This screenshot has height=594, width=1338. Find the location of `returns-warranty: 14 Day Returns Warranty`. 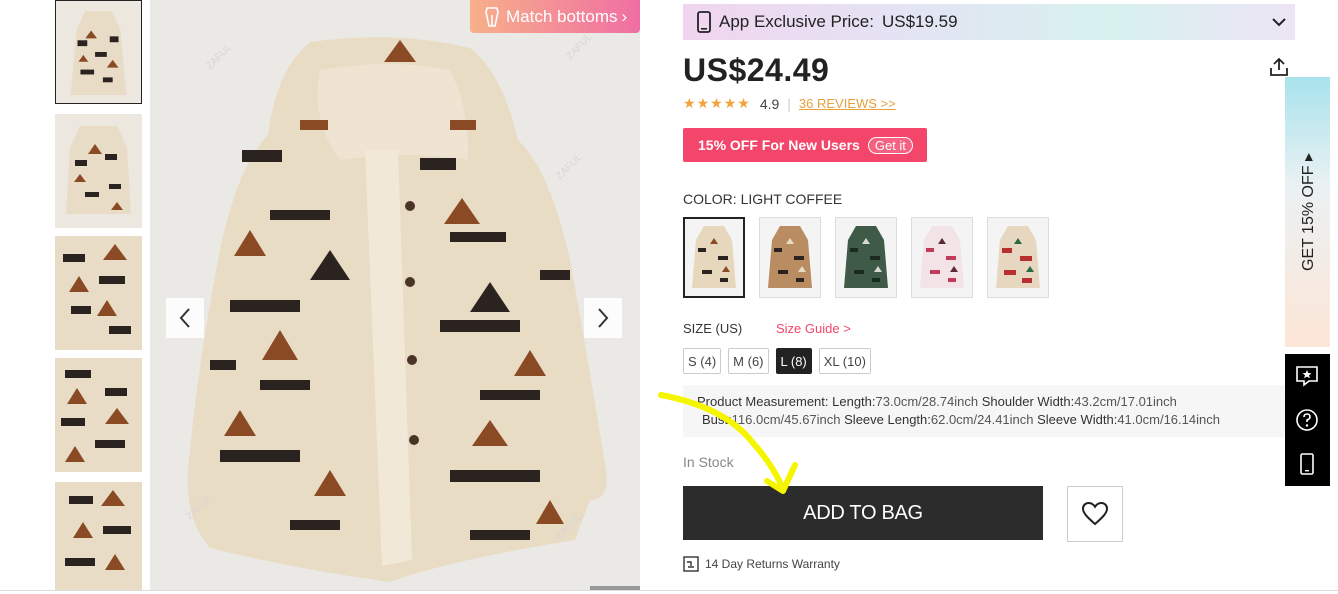

returns-warranty: 14 Day Returns Warranty is located at coordinates (761, 564).